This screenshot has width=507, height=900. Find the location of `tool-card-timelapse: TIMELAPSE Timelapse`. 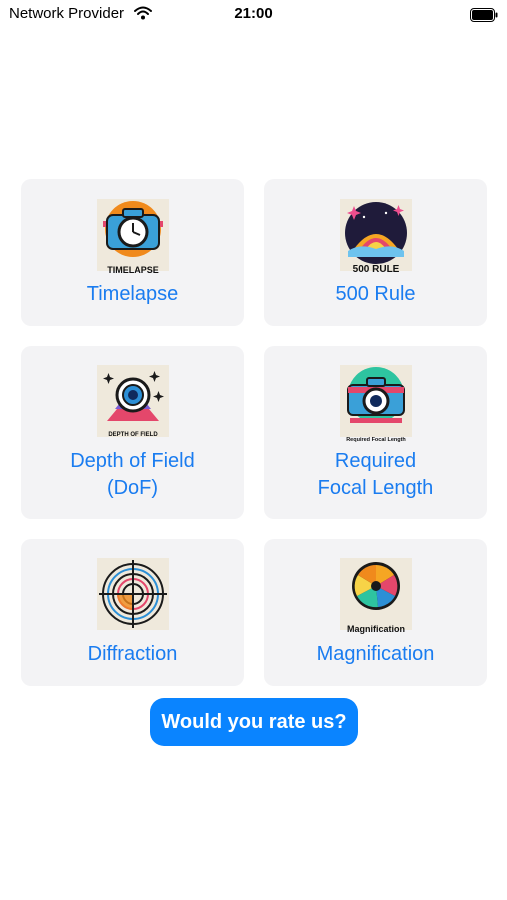

tool-card-timelapse: TIMELAPSE Timelapse is located at coordinates (132, 252).